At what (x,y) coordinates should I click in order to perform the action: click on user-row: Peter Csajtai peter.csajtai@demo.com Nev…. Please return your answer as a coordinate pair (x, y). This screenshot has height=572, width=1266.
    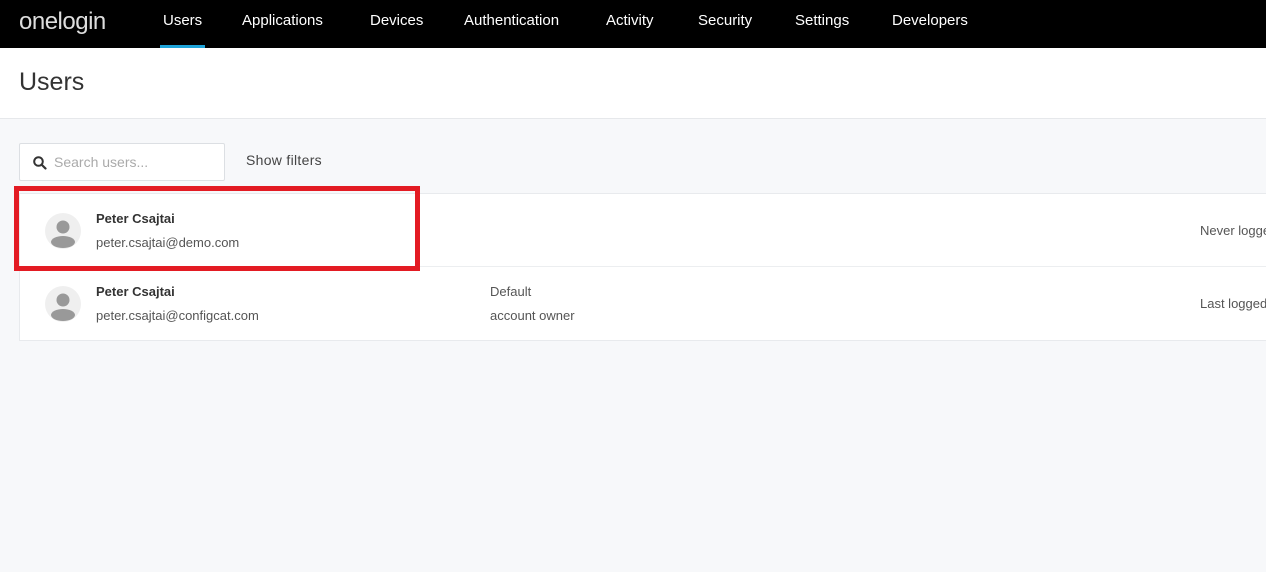
    Looking at the image, I should click on (643, 230).